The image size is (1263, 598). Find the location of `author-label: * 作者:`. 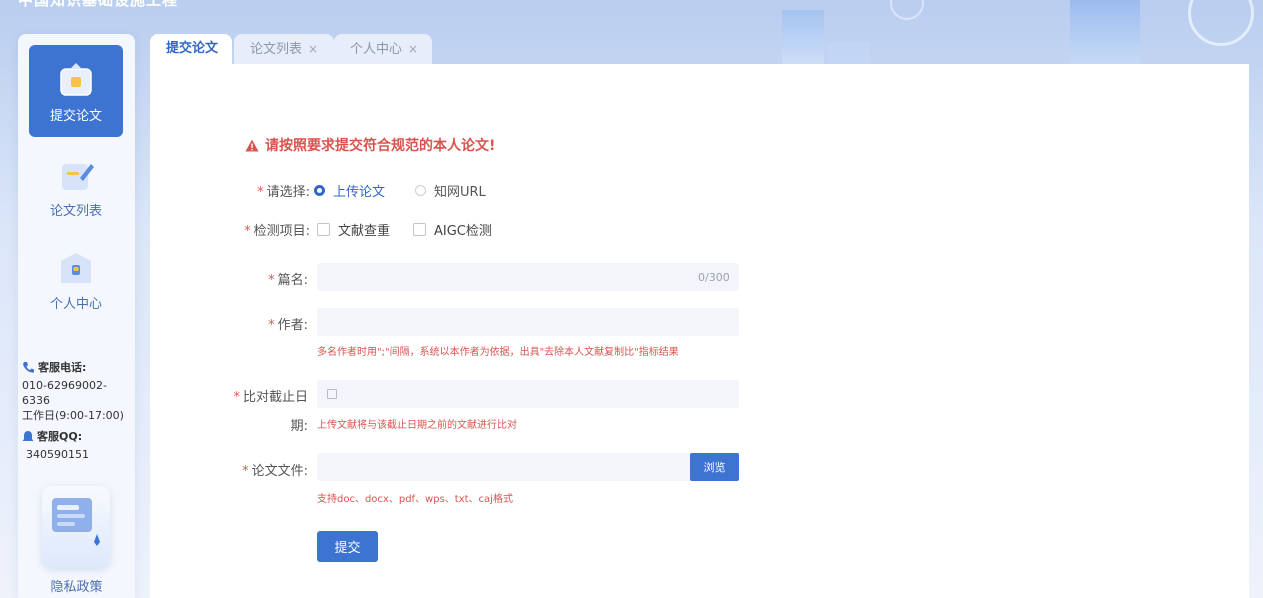

author-label: * 作者: is located at coordinates (288, 325).